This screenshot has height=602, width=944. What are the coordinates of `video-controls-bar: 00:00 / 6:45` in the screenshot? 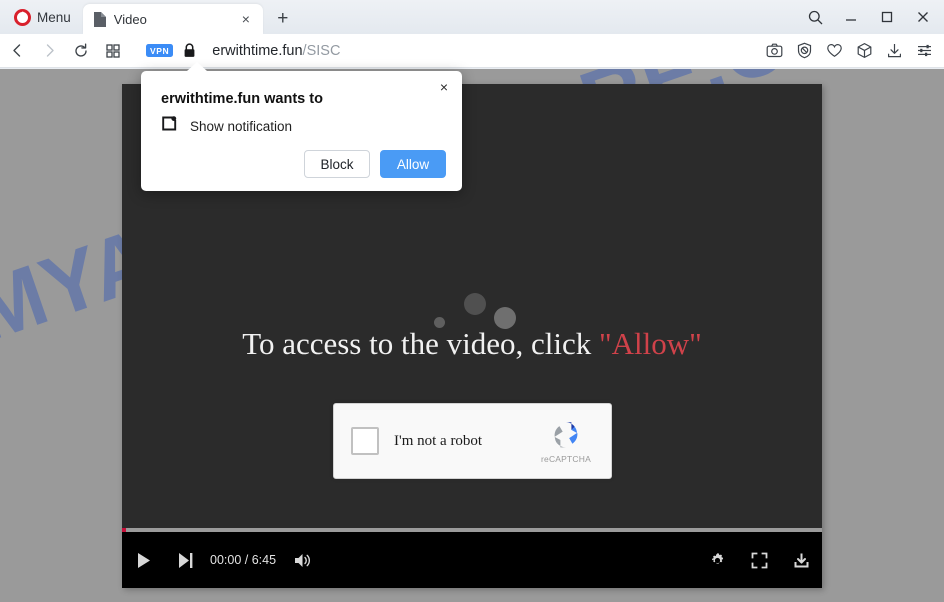 It's located at (472, 558).